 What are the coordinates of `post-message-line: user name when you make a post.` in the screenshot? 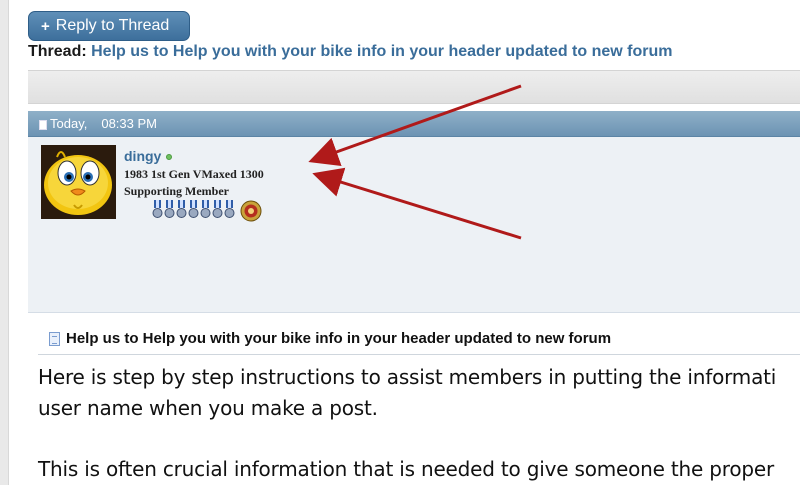 It's located at (208, 408).